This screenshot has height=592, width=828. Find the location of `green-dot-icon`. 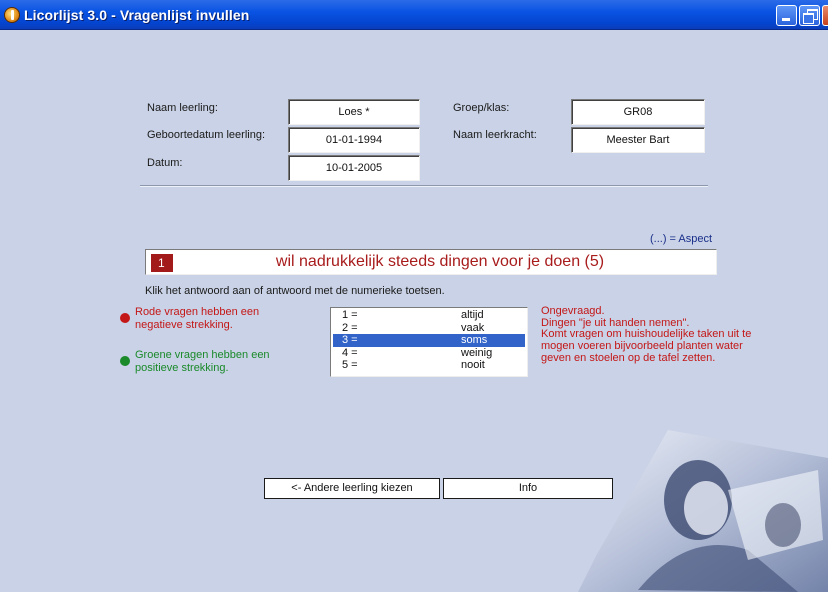

green-dot-icon is located at coordinates (125, 361).